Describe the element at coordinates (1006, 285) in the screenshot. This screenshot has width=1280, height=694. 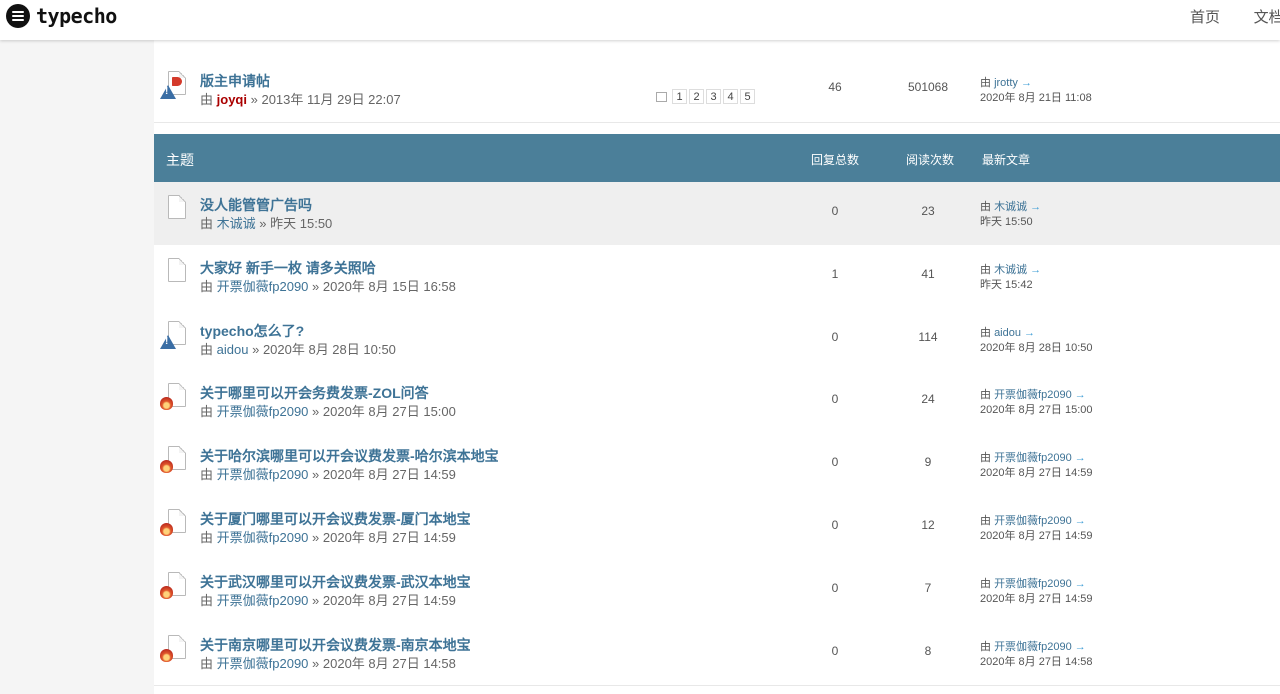
I see `last-post-date: 昨天 15:42` at that location.